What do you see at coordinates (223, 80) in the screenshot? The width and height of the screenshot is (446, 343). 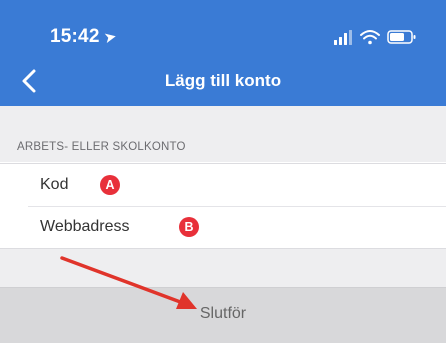 I see `page-title: Lägg till konto` at bounding box center [223, 80].